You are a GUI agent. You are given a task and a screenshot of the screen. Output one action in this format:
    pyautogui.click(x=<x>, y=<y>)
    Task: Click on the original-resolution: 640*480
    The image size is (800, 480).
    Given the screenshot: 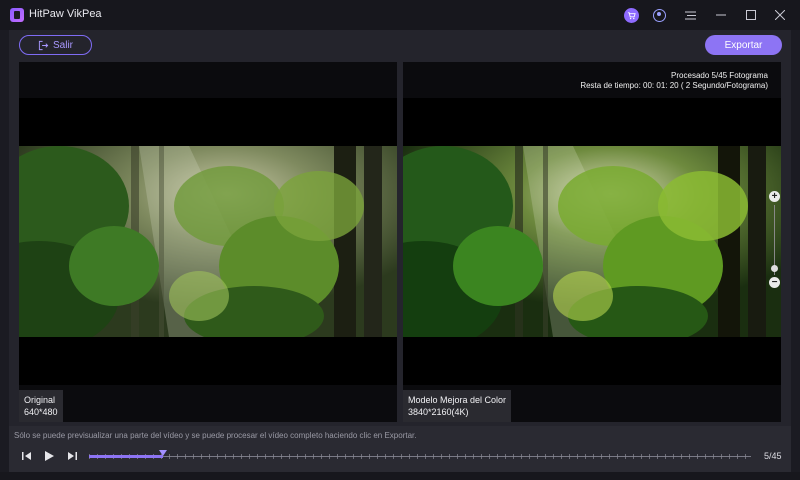 What is the action you would take?
    pyautogui.click(x=41, y=412)
    